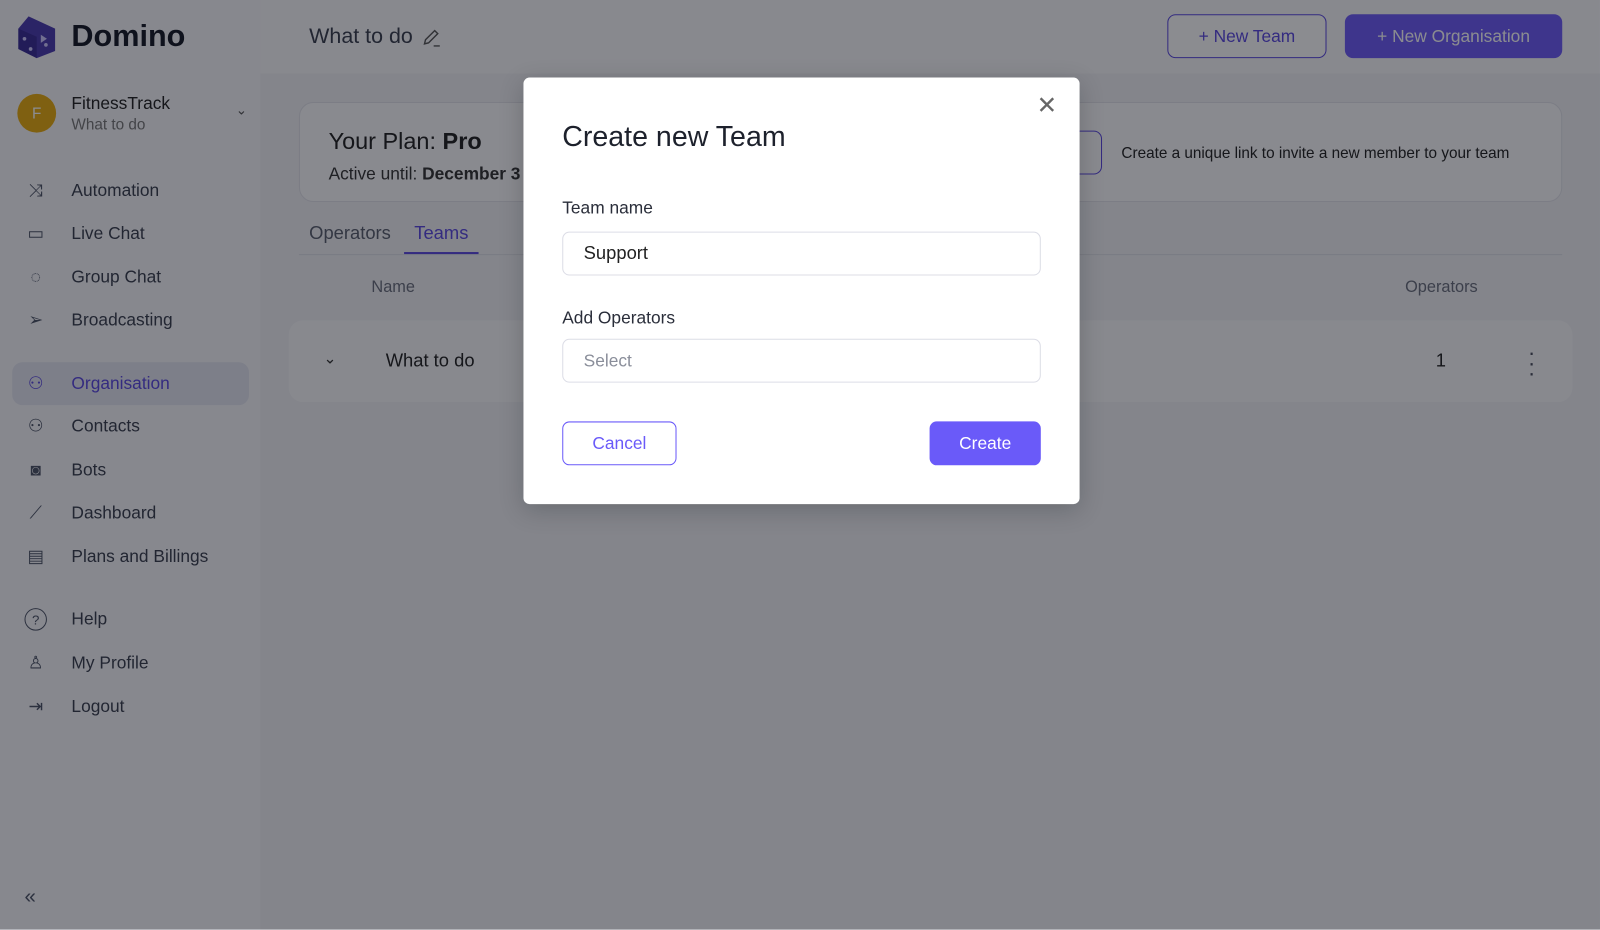 The height and width of the screenshot is (930, 1600). I want to click on team-name-input: Support, so click(801, 253).